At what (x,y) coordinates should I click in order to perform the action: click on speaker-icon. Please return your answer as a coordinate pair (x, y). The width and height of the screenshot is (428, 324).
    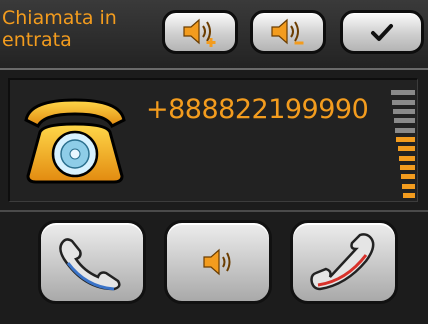
    Looking at the image, I should click on (217, 262).